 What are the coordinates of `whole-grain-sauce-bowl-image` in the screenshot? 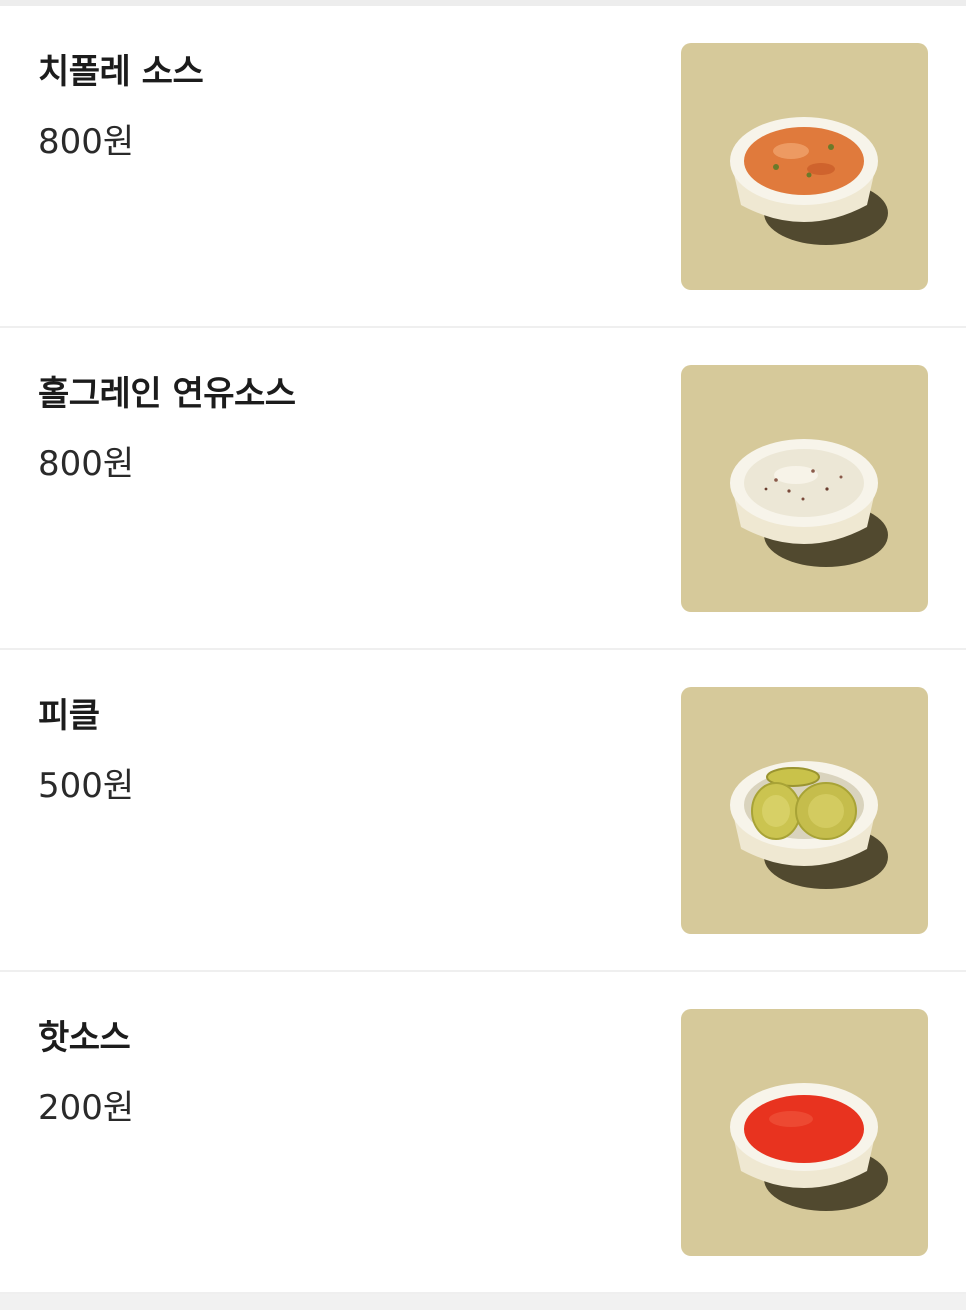 It's located at (809, 503).